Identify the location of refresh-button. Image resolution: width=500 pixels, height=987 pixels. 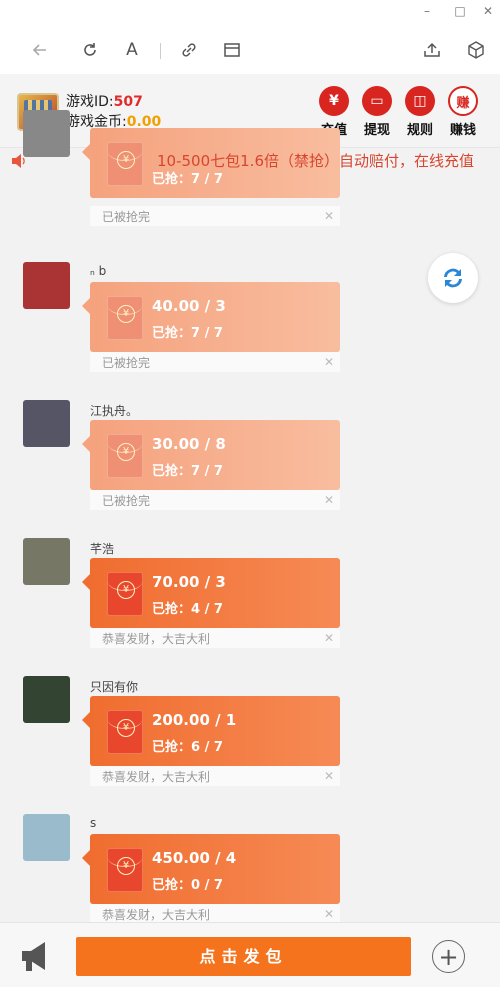
(453, 278).